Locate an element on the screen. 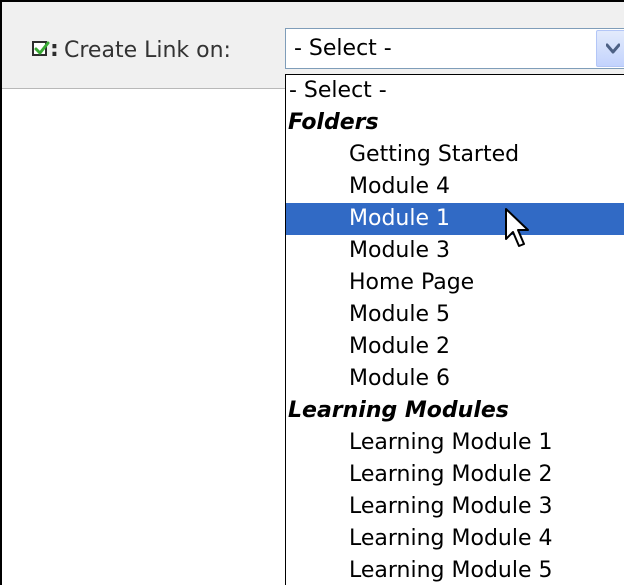 The width and height of the screenshot is (624, 585). option-learning-module-2: Learning Module 2 is located at coordinates (455, 475).